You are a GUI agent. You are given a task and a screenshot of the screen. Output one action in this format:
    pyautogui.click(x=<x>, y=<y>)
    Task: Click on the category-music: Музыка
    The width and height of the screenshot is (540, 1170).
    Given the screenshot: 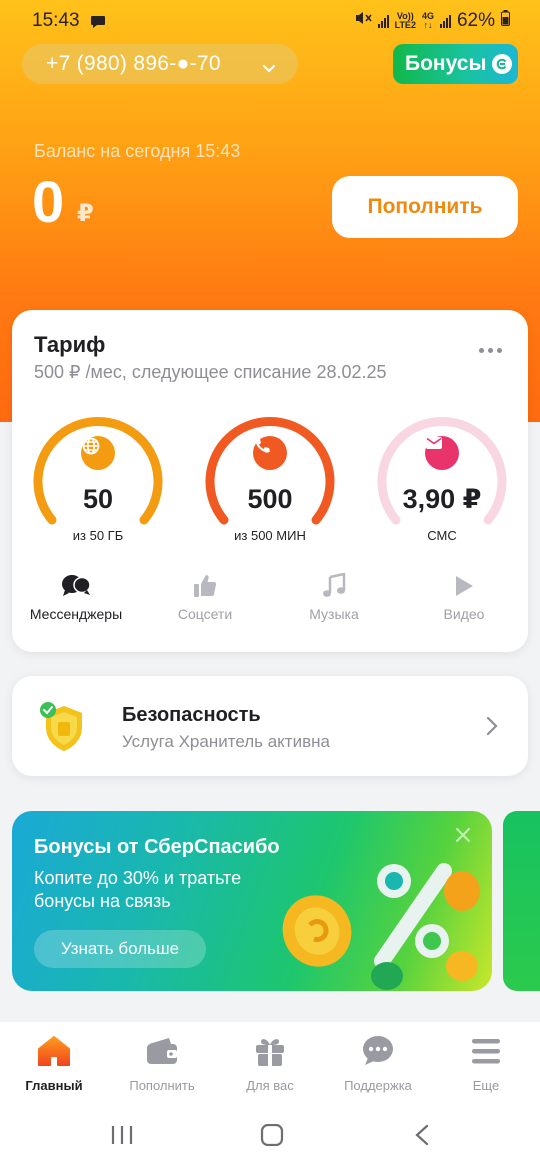 What is the action you would take?
    pyautogui.click(x=334, y=597)
    